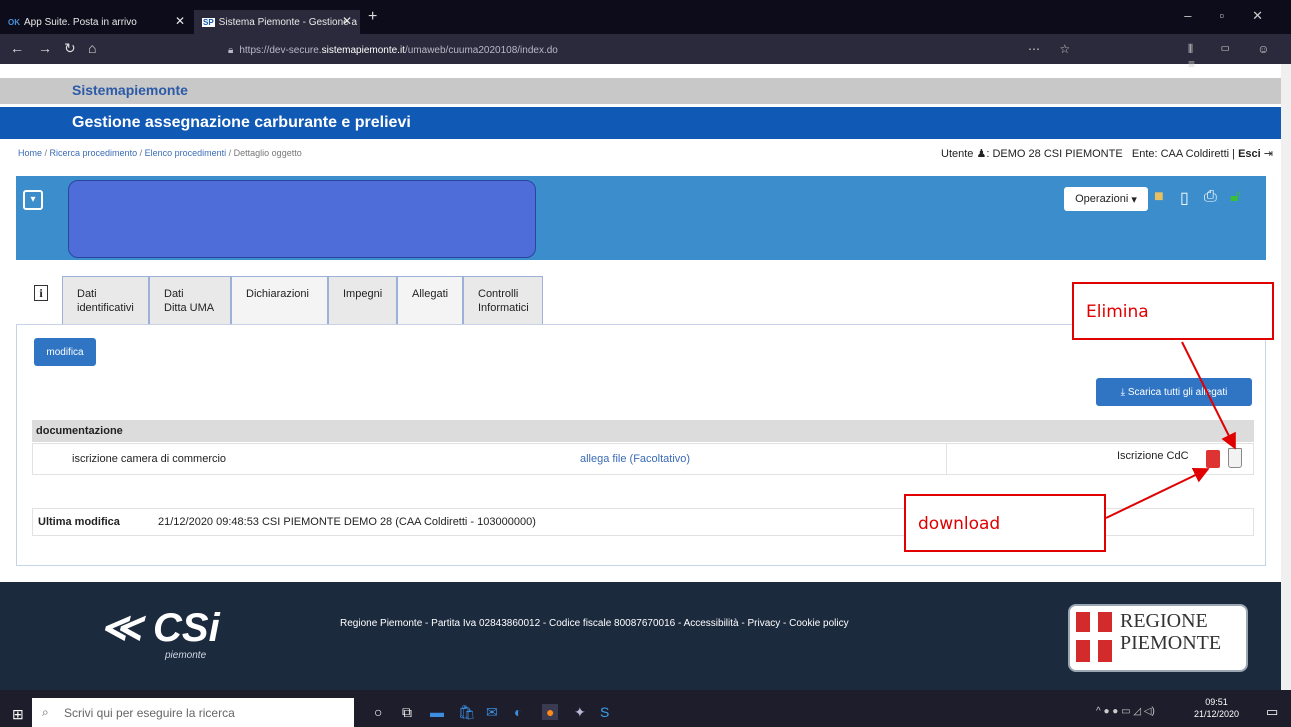  I want to click on document-icon: ▯, so click(1184, 198).